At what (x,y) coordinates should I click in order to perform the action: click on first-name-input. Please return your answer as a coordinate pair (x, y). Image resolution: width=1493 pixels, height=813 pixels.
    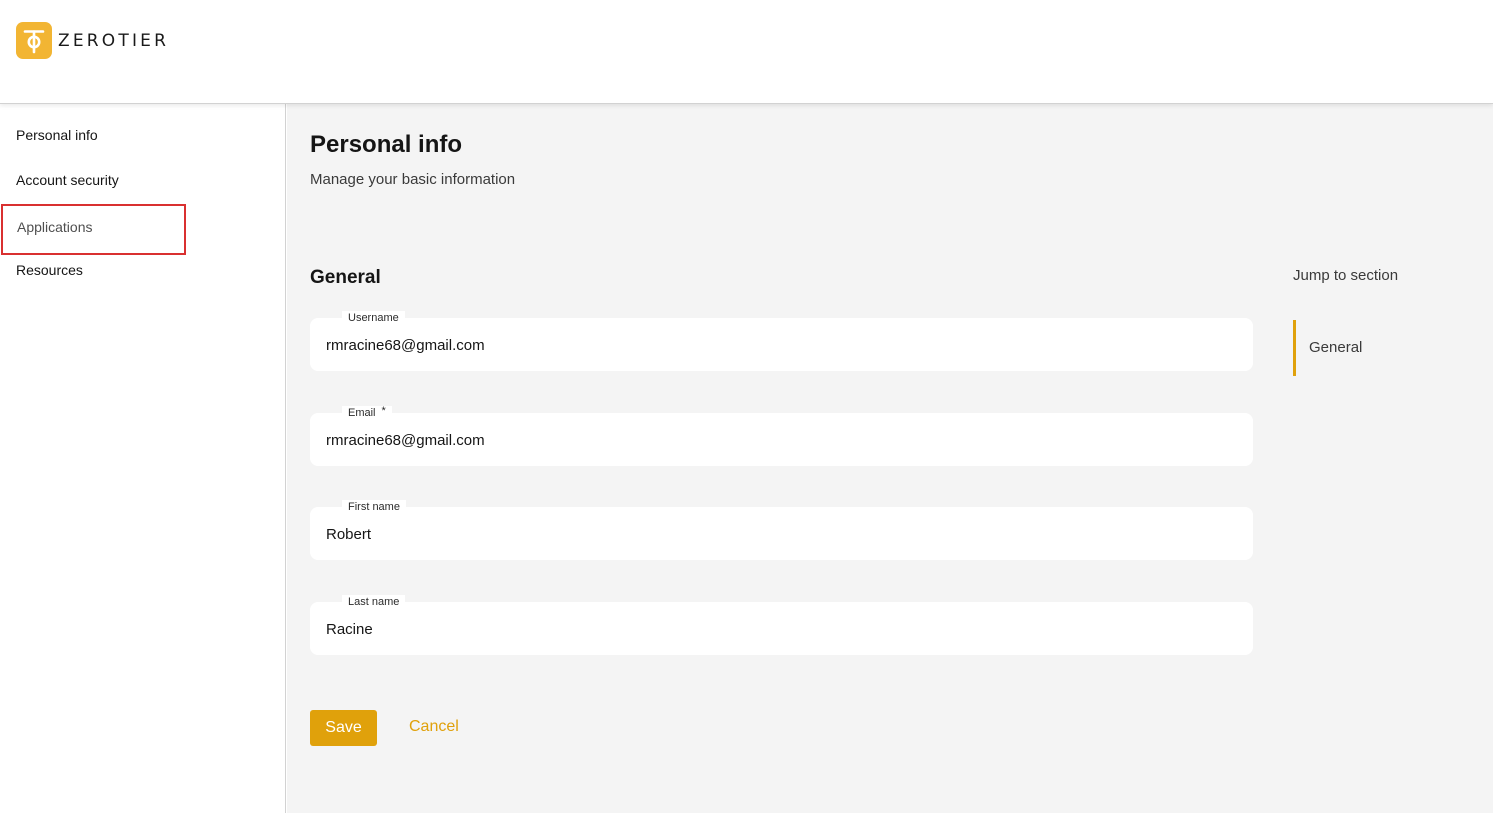
    Looking at the image, I should click on (776, 534).